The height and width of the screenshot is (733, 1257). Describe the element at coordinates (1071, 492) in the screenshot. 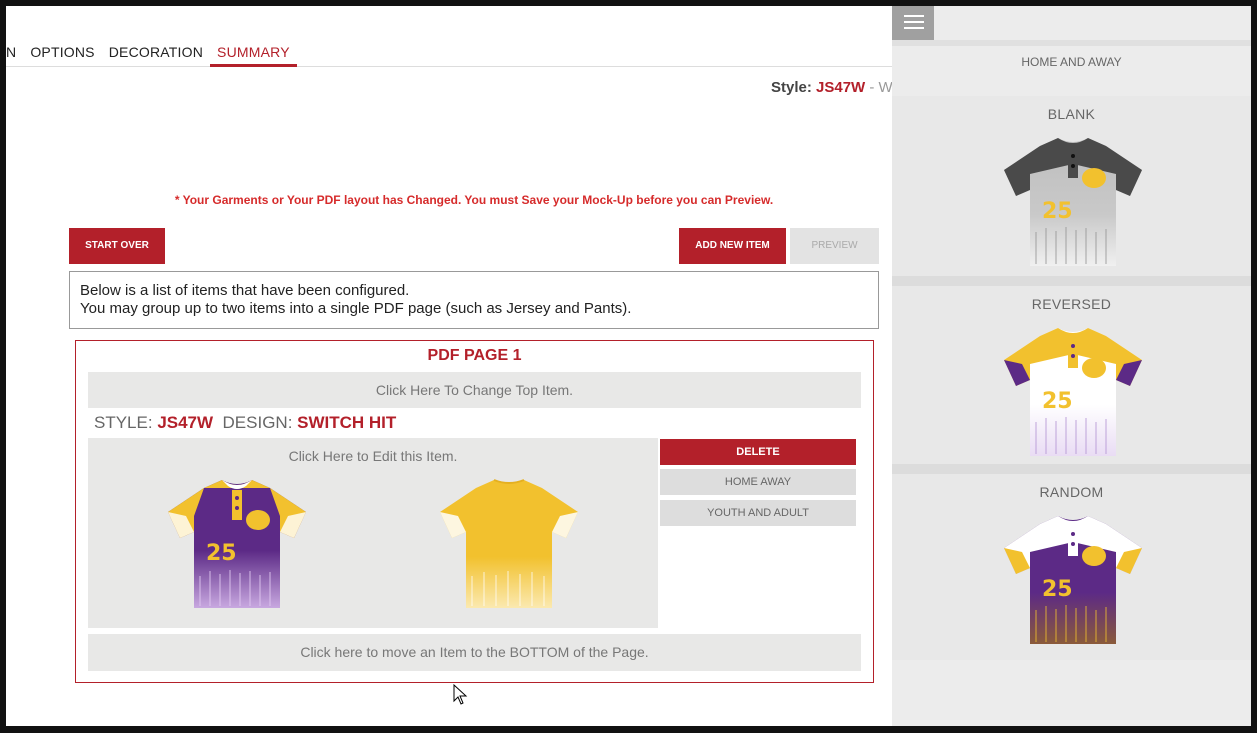

I see `option-random-label: RANDOM` at that location.